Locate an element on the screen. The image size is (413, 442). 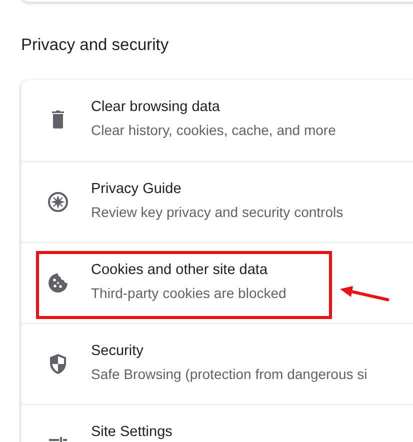
item-title: Cookies and other site data is located at coordinates (180, 270).